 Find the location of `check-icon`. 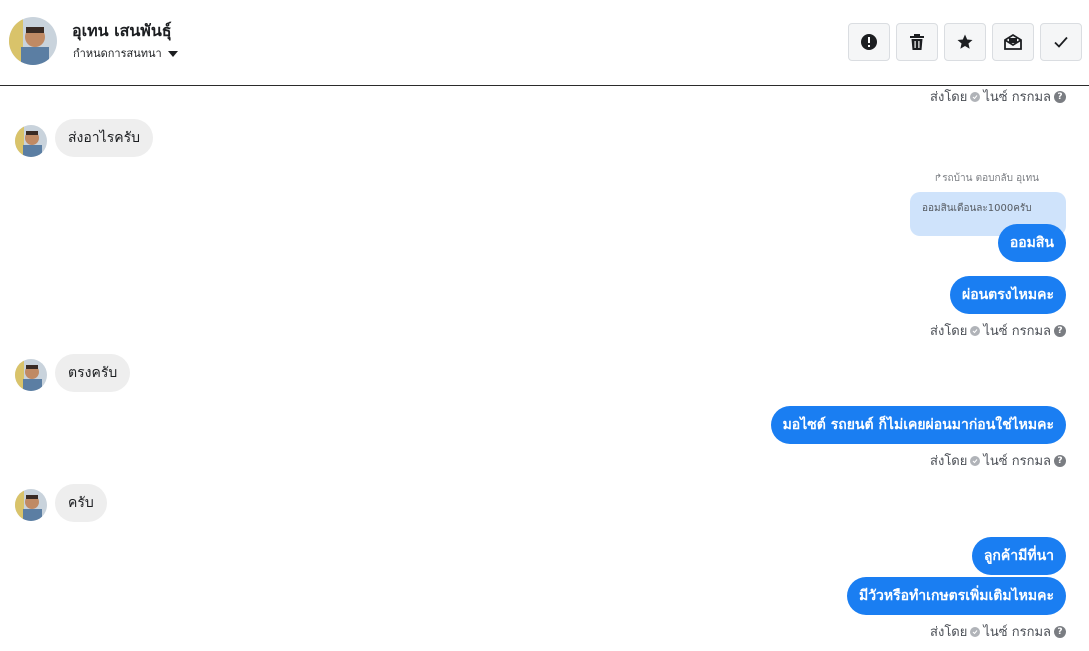

check-icon is located at coordinates (1061, 42).